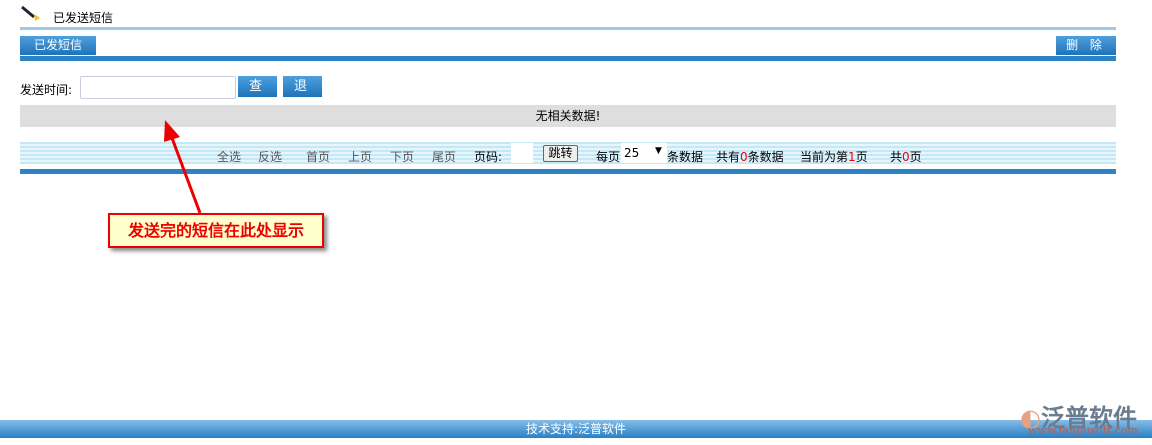  I want to click on total-pages: 共0页, so click(906, 156).